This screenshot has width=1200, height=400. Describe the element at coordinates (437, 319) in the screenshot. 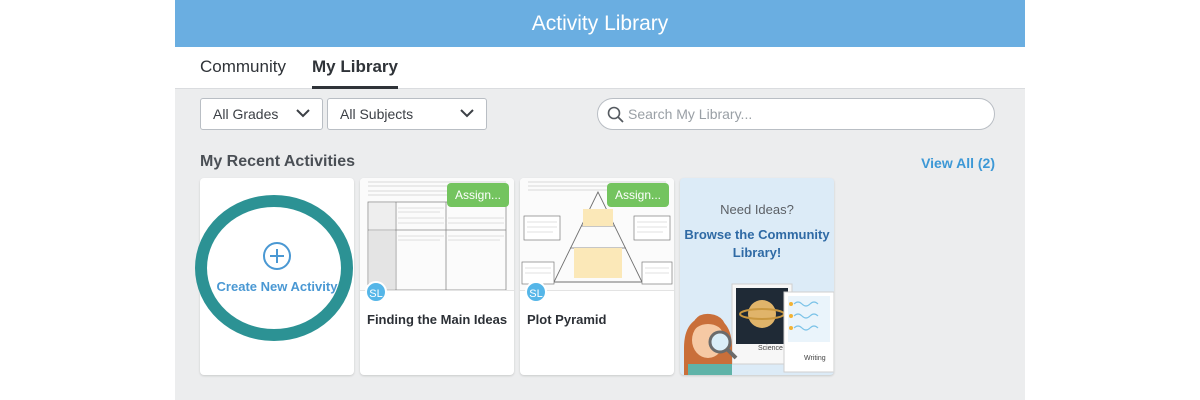

I see `activity-card-title: Finding the Main Ideas` at that location.